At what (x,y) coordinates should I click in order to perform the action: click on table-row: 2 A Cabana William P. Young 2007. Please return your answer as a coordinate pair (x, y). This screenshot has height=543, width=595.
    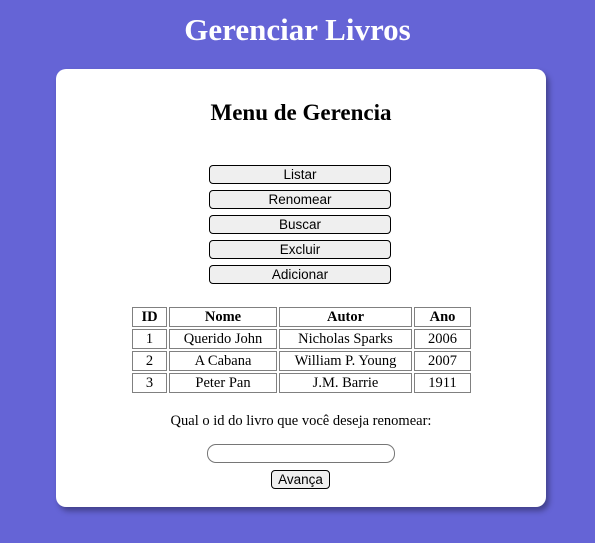
    Looking at the image, I should click on (301, 361).